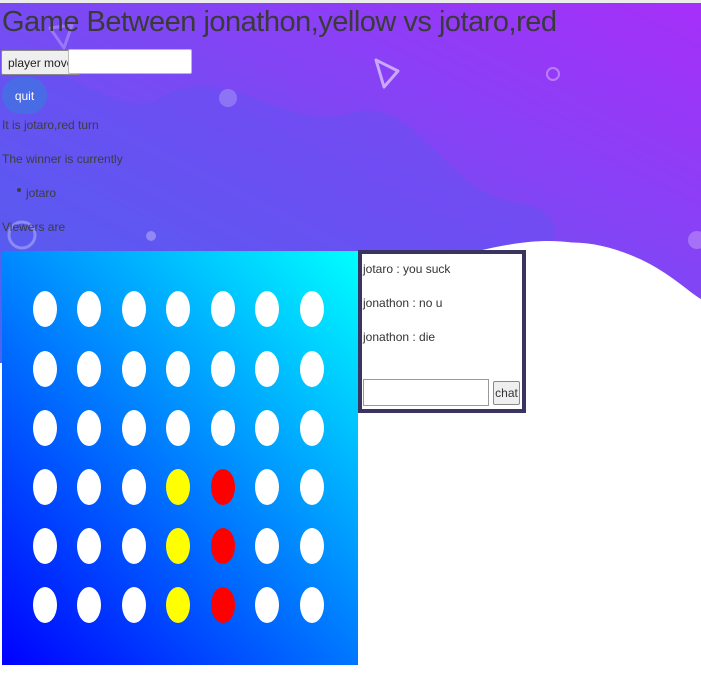 The width and height of the screenshot is (701, 700). What do you see at coordinates (426, 392) in the screenshot?
I see `chat-input` at bounding box center [426, 392].